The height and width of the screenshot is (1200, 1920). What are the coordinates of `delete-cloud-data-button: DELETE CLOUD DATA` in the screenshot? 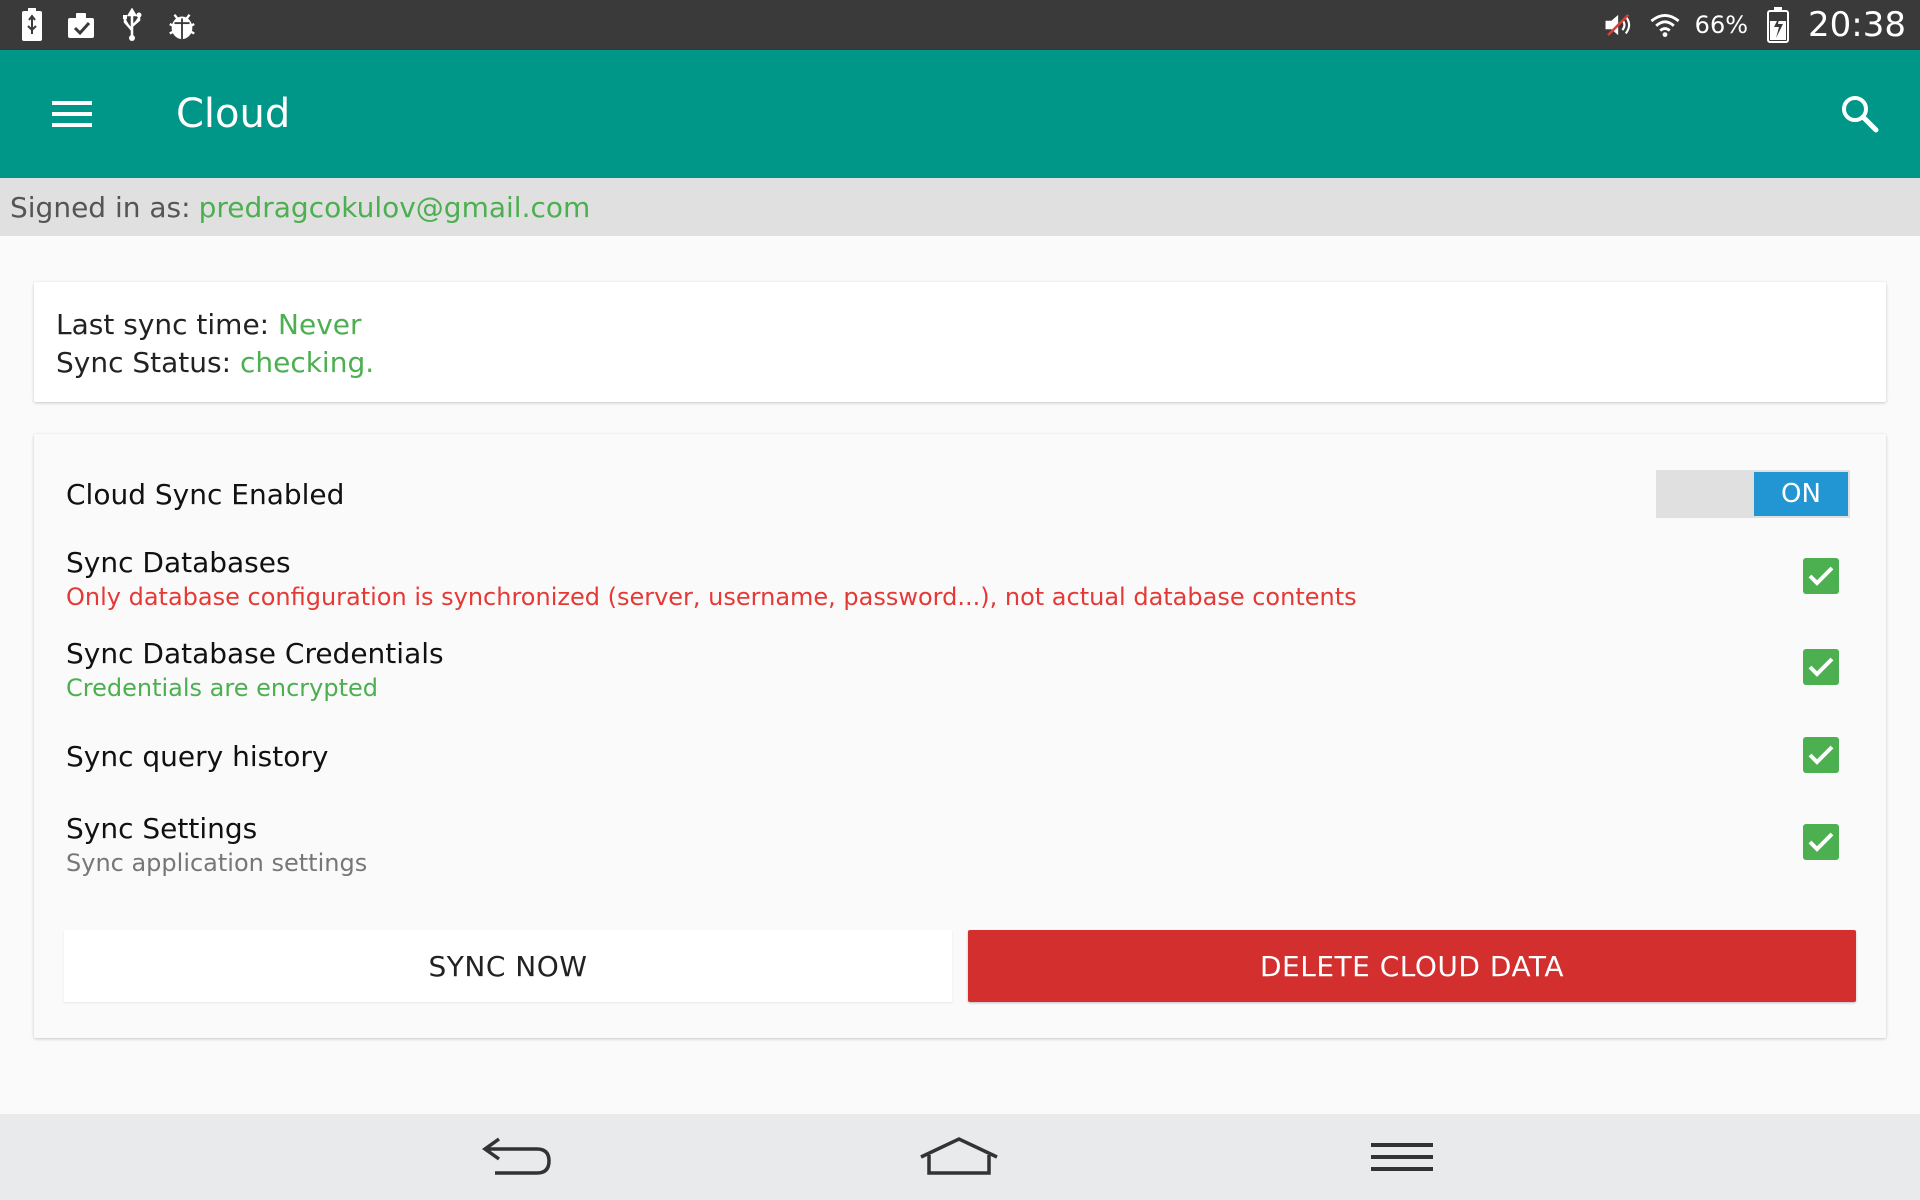 It's located at (1412, 966).